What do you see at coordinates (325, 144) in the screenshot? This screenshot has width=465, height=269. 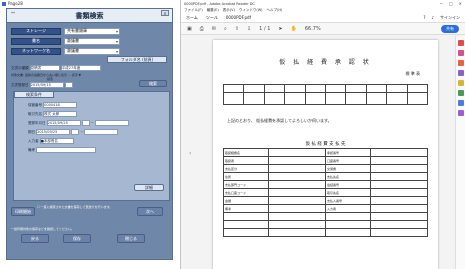 I see `table-title: 仮 払 経 費 支 払 先` at bounding box center [325, 144].